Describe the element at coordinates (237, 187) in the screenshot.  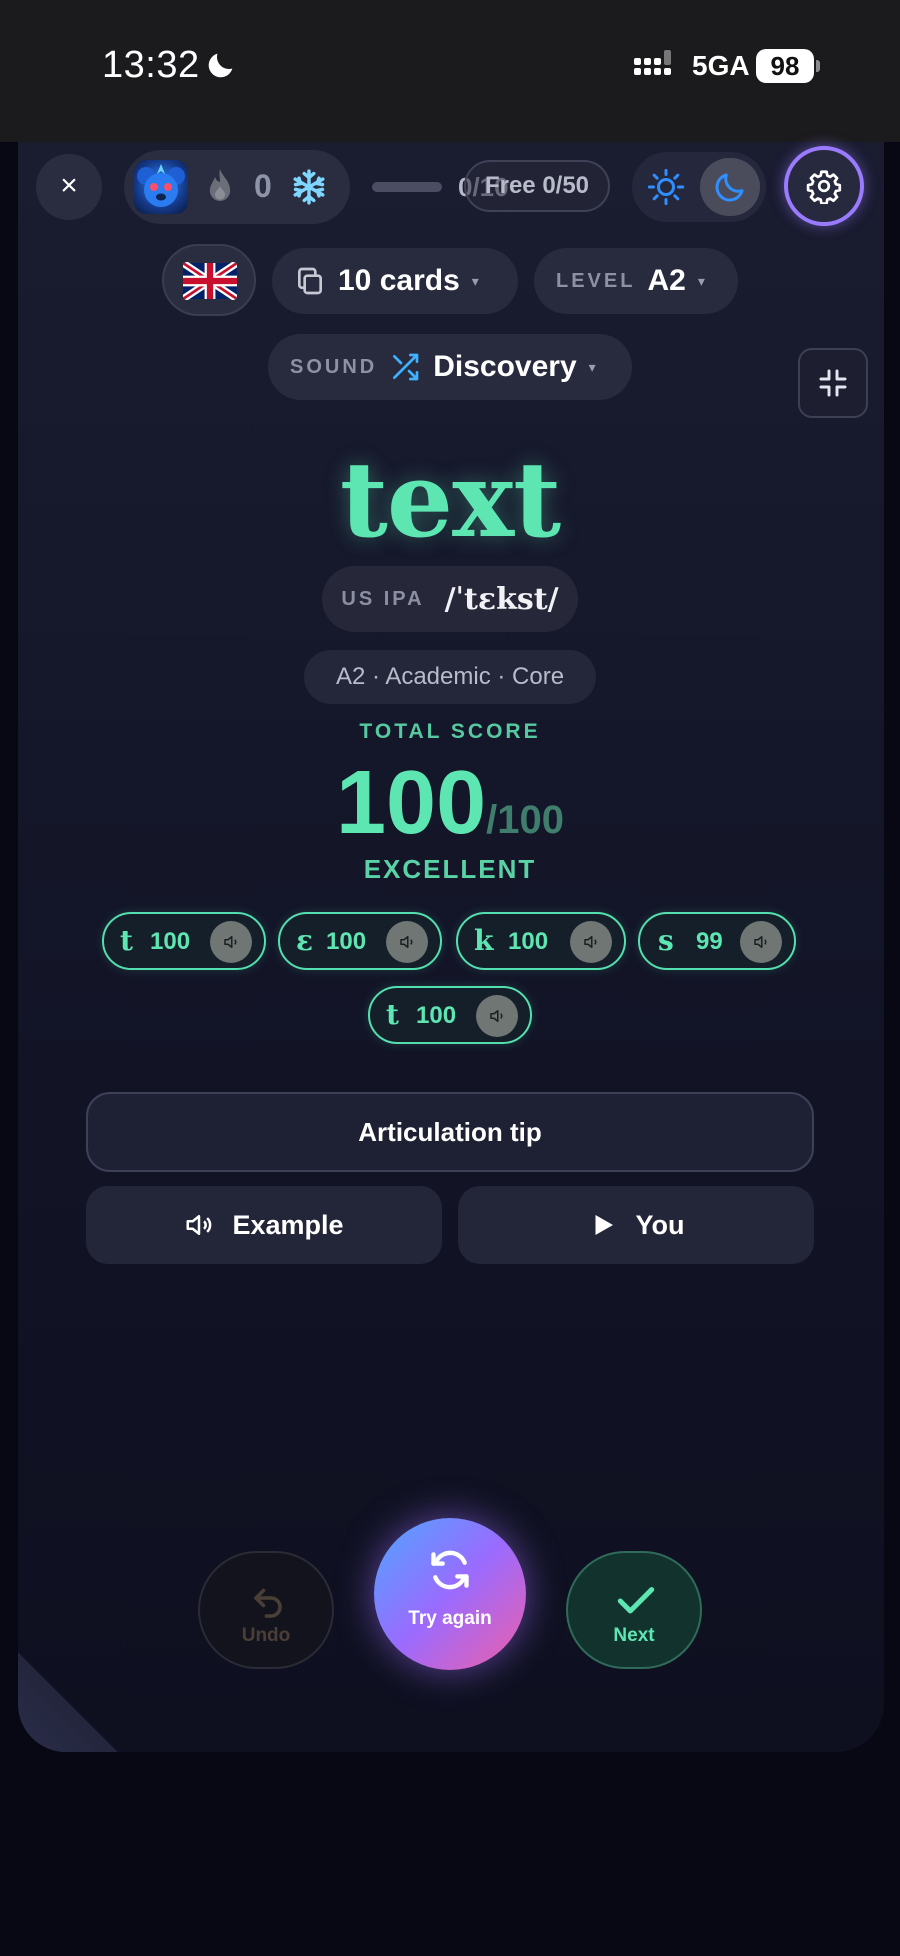
I see `streak-pill: 0` at that location.